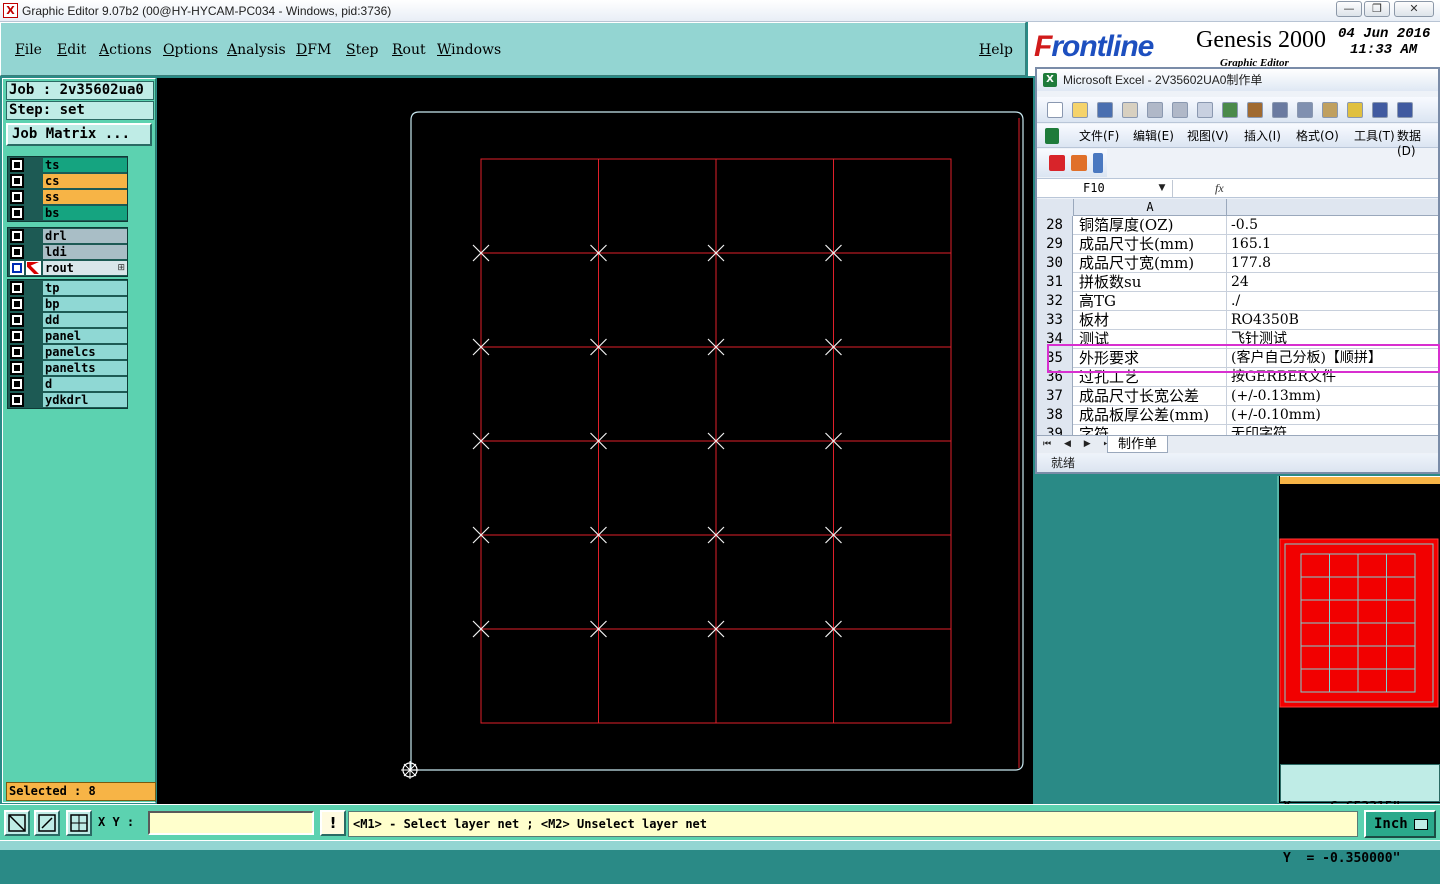  I want to click on research-icon, so click(1255, 110).